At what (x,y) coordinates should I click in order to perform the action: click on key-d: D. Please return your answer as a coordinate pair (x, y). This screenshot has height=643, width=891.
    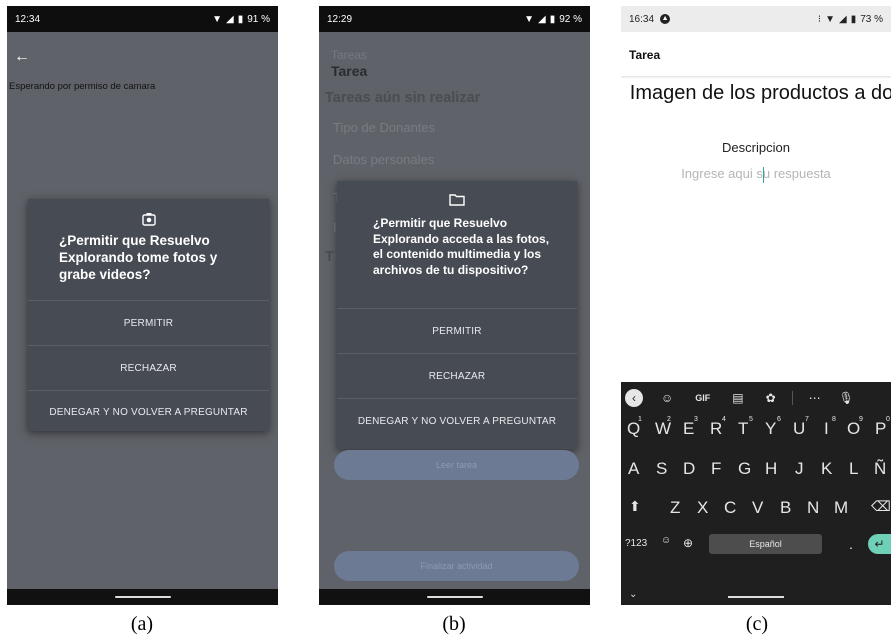
    Looking at the image, I should click on (689, 469).